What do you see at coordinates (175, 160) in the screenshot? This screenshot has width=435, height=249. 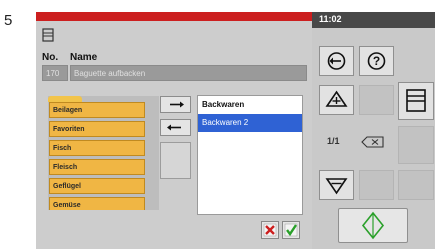 I see `empty-button` at bounding box center [175, 160].